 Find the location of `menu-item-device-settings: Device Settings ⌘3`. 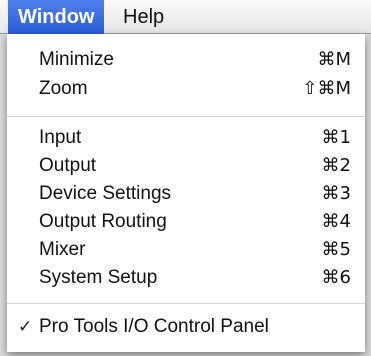

menu-item-device-settings: Device Settings ⌘3 is located at coordinates (186, 194).